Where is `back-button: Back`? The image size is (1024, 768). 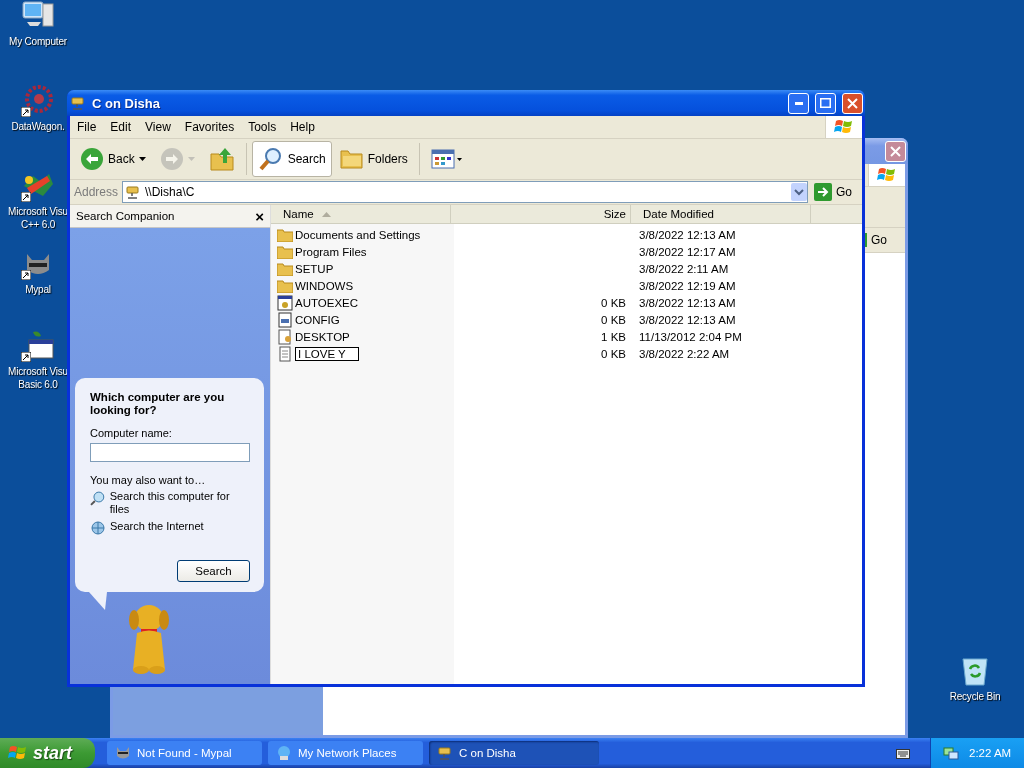
back-button: Back is located at coordinates (113, 159).